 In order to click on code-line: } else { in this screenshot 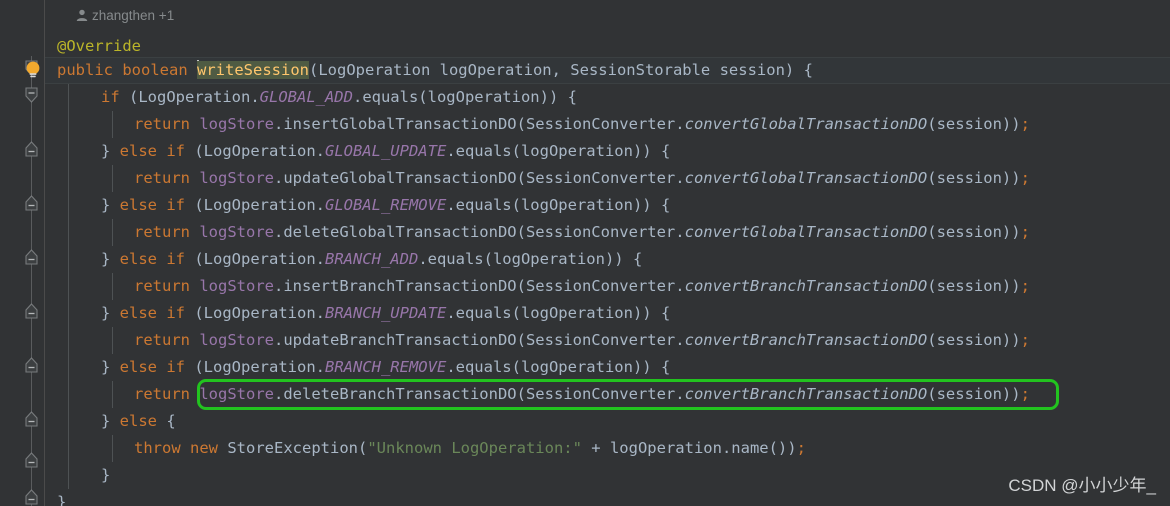, I will do `click(138, 421)`.